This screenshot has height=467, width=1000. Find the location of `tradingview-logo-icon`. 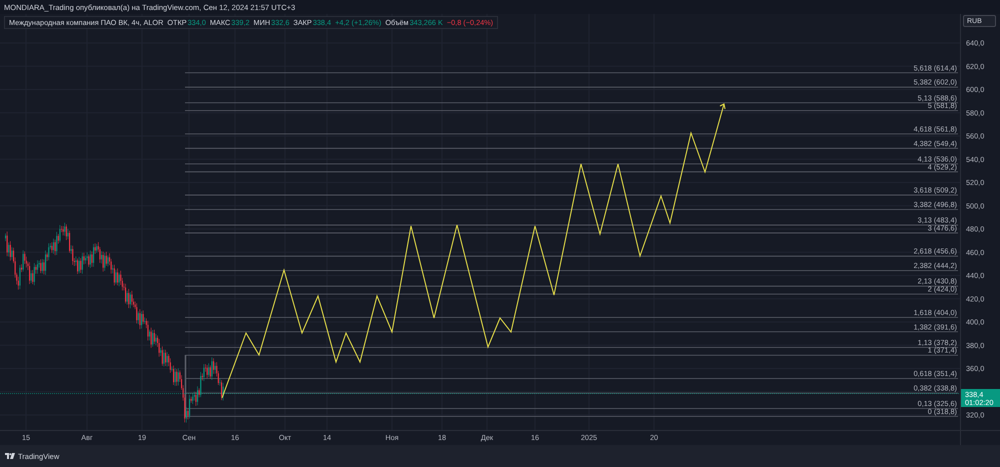

tradingview-logo-icon is located at coordinates (10, 456).